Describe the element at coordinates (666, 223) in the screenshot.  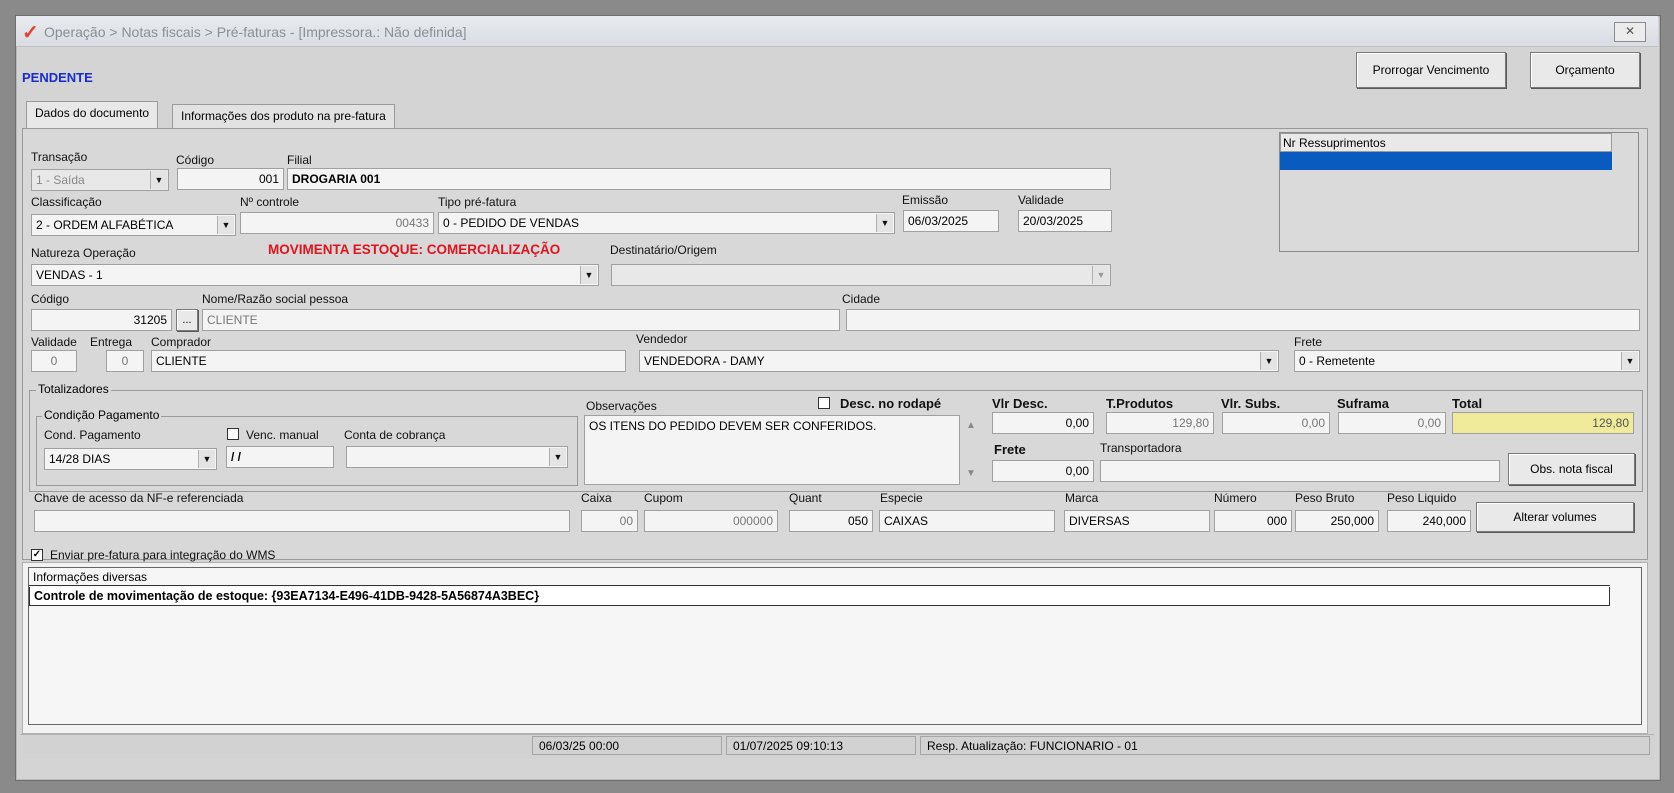
I see `tipo-prefatura-select: 0 - PEDIDO DE VENDAS ▼` at that location.